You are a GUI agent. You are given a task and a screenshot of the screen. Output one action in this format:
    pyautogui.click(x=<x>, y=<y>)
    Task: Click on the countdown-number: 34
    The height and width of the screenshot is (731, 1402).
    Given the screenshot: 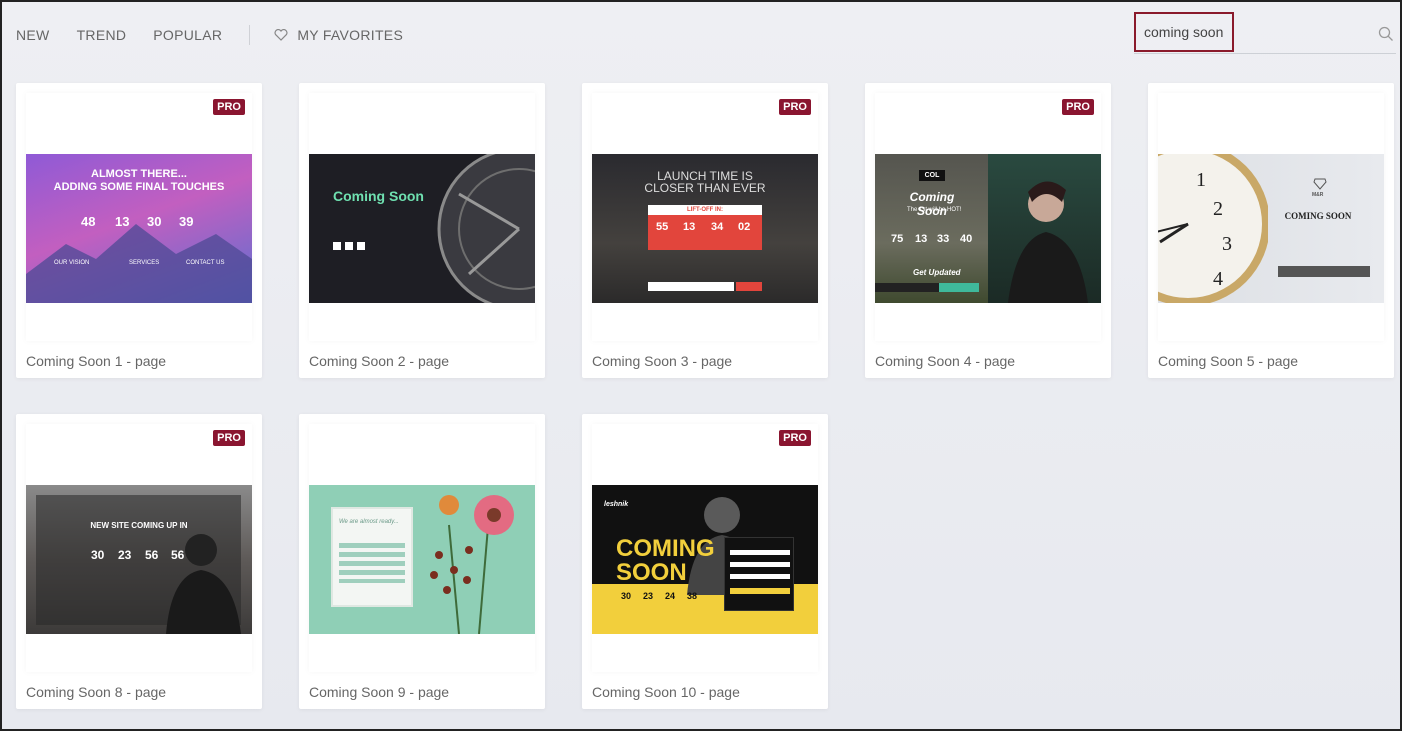 What is the action you would take?
    pyautogui.click(x=717, y=227)
    